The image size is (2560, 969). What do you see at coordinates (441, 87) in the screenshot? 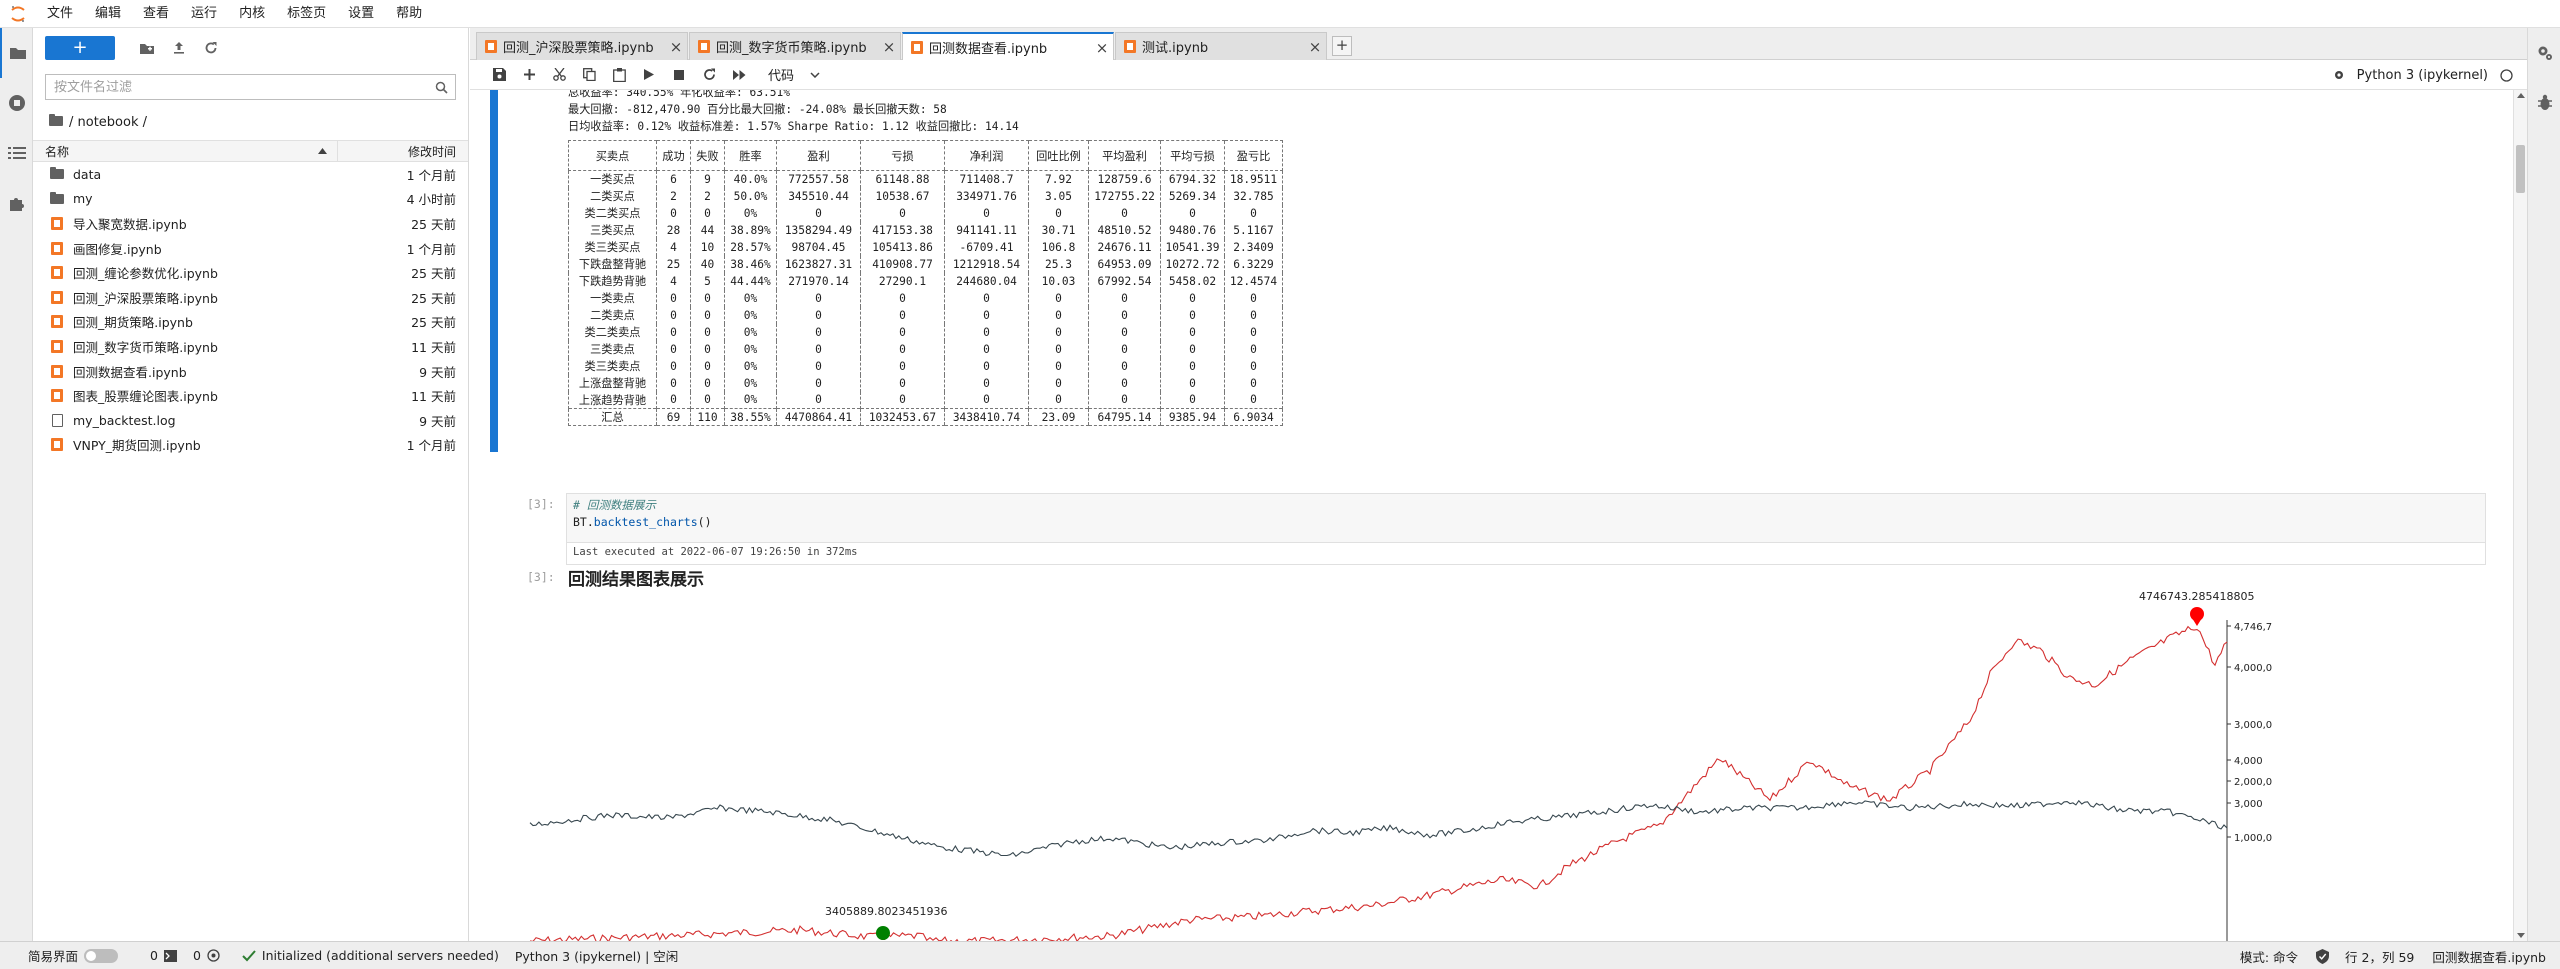
I see `search-icon` at bounding box center [441, 87].